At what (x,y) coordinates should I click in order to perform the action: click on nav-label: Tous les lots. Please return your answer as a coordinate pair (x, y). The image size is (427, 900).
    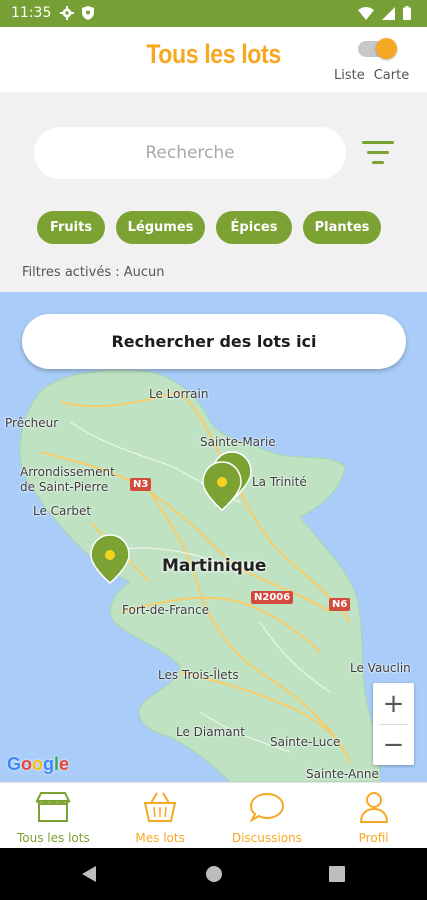
    Looking at the image, I should click on (53, 838).